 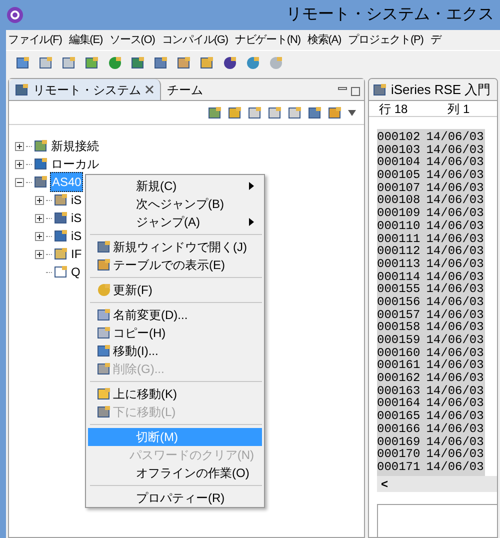 What do you see at coordinates (398, 416) in the screenshot?
I see `sequence-number: 000165` at bounding box center [398, 416].